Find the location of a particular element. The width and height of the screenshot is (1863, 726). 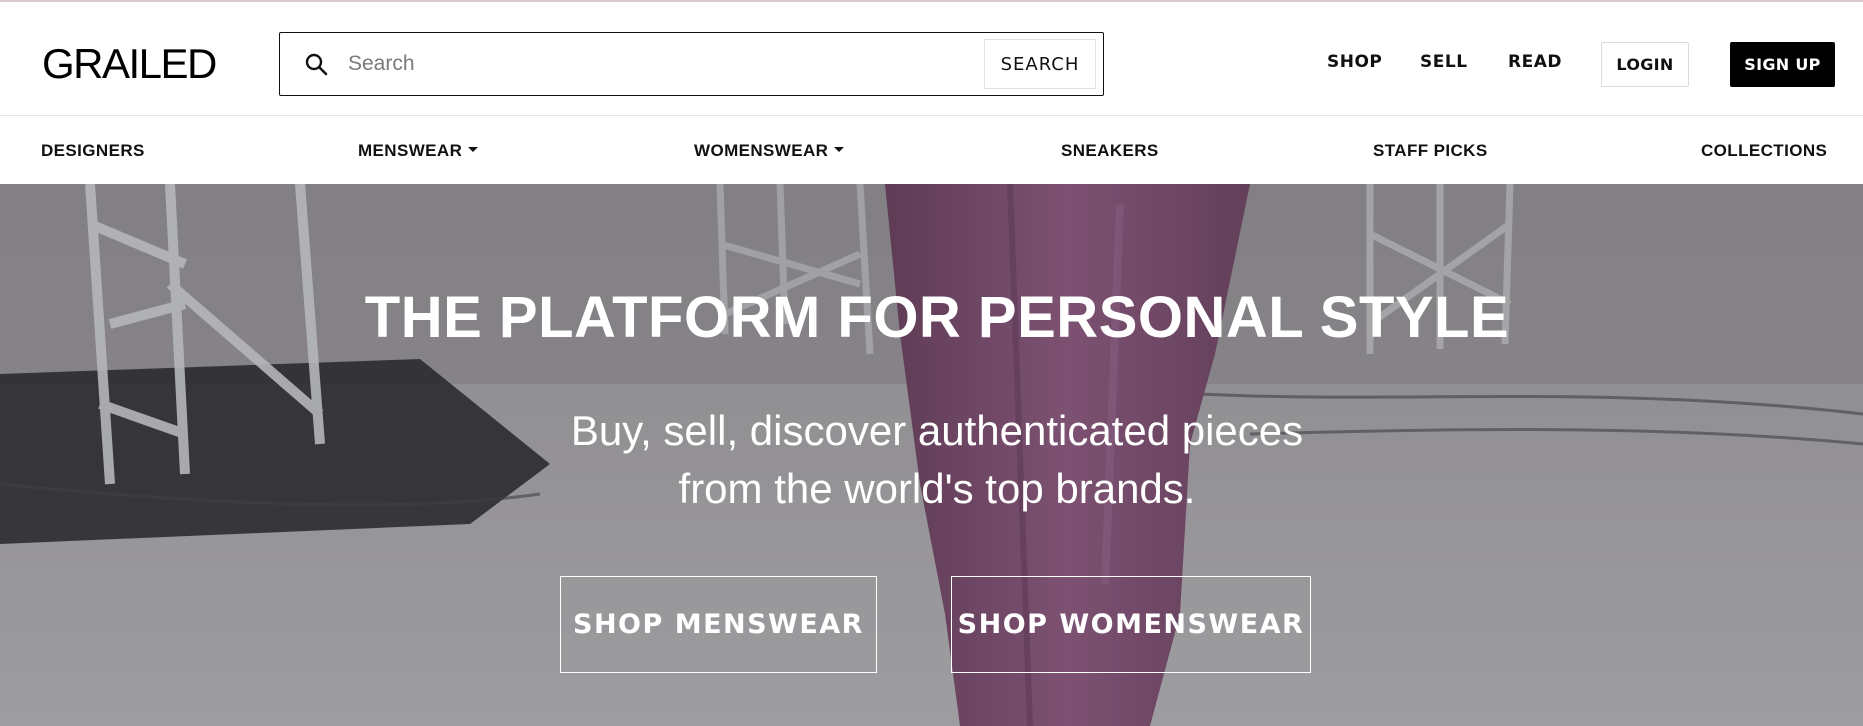

category-label: SNEAKERS is located at coordinates (1110, 150).